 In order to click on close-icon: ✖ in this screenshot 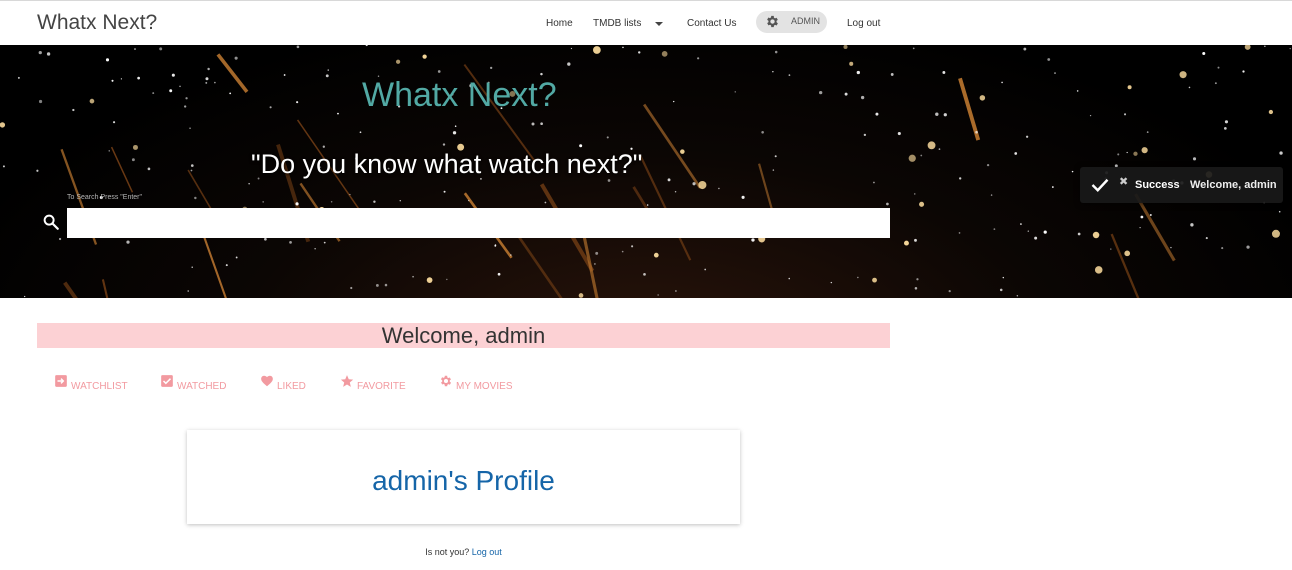, I will do `click(1123, 181)`.